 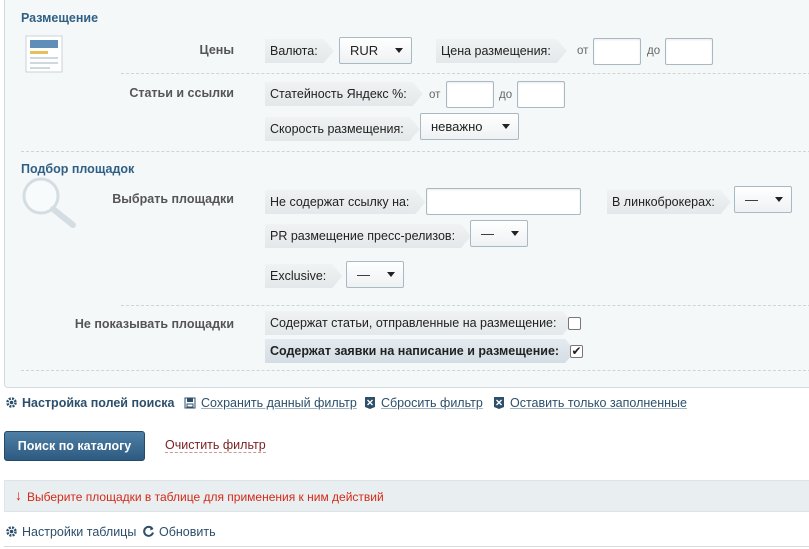 I want to click on articles-label: Статьи и ссылки, so click(x=181, y=93).